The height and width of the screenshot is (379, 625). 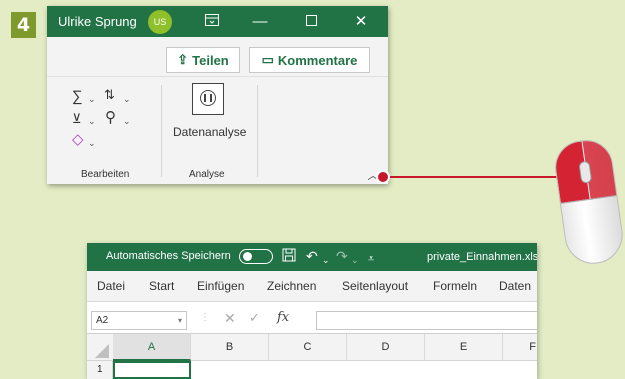 I want to click on formula-input, so click(x=426, y=320).